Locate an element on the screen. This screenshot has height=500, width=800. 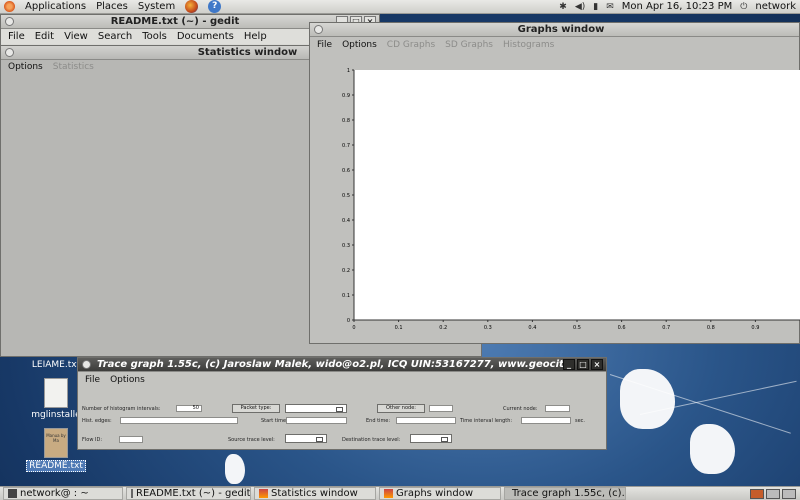
taskbar-item-gedit: README.txt (~) - gedit is located at coordinates (188, 493).